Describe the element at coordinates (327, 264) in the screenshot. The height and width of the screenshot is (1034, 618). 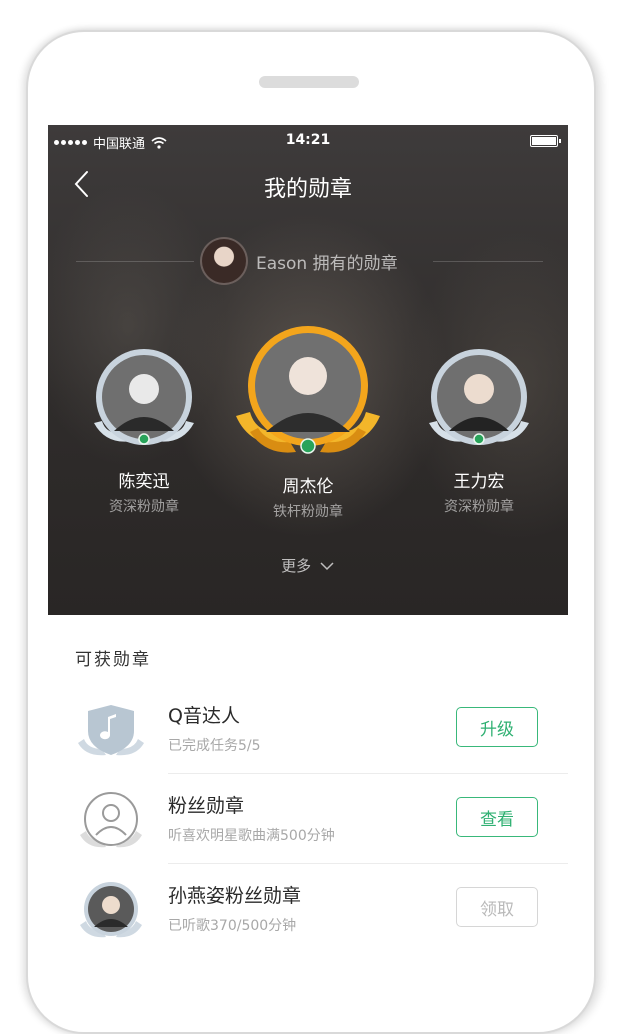
I see `owner-label: Eason 拥有的勋章` at that location.